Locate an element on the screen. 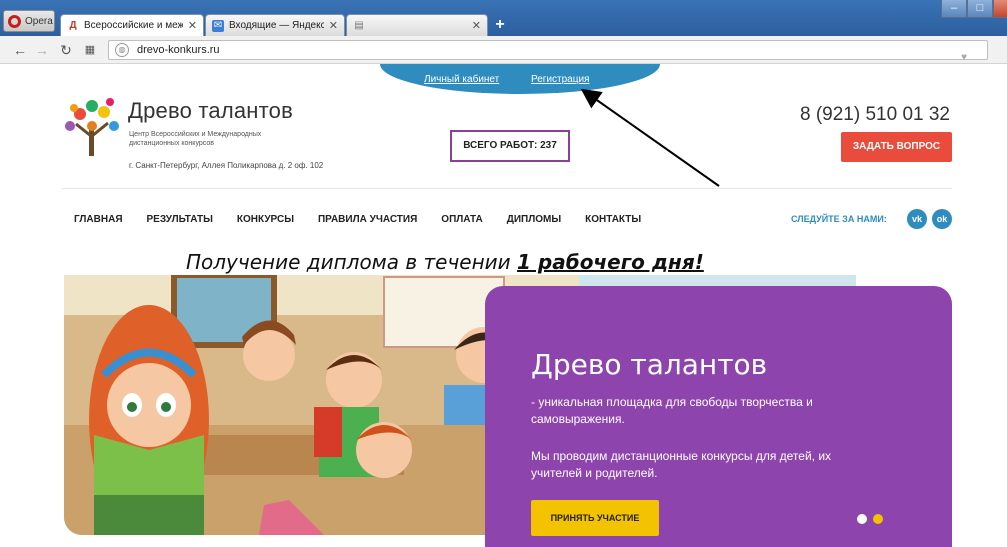 Image resolution: width=1007 pixels, height=547 pixels. tree-logo-icon is located at coordinates (92, 127).